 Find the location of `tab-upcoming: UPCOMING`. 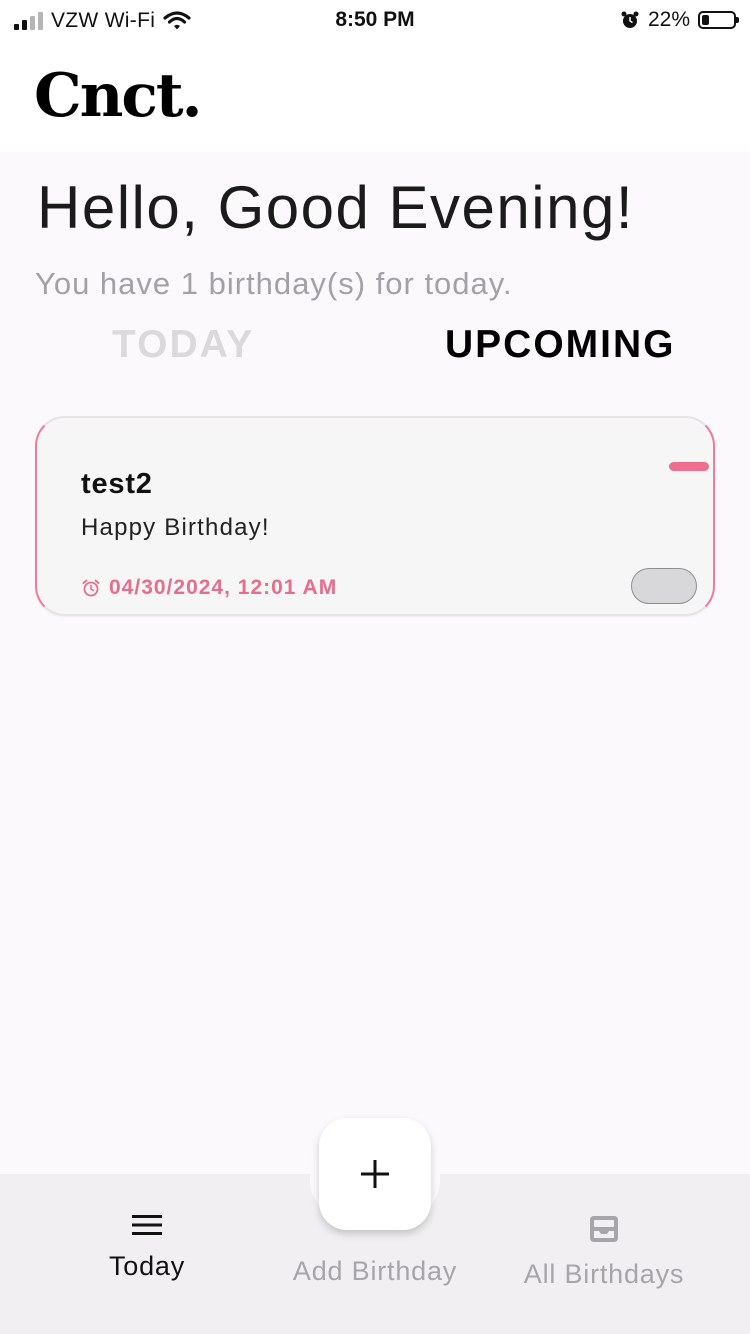

tab-upcoming: UPCOMING is located at coordinates (560, 345).